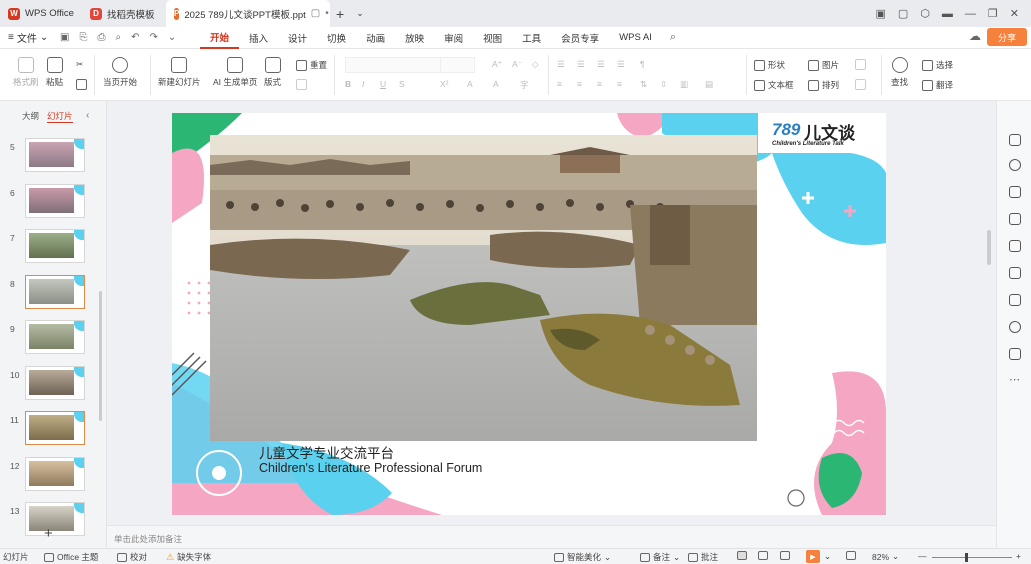 This screenshot has width=1031, height=564. I want to click on indent-button: ☰, so click(601, 64).